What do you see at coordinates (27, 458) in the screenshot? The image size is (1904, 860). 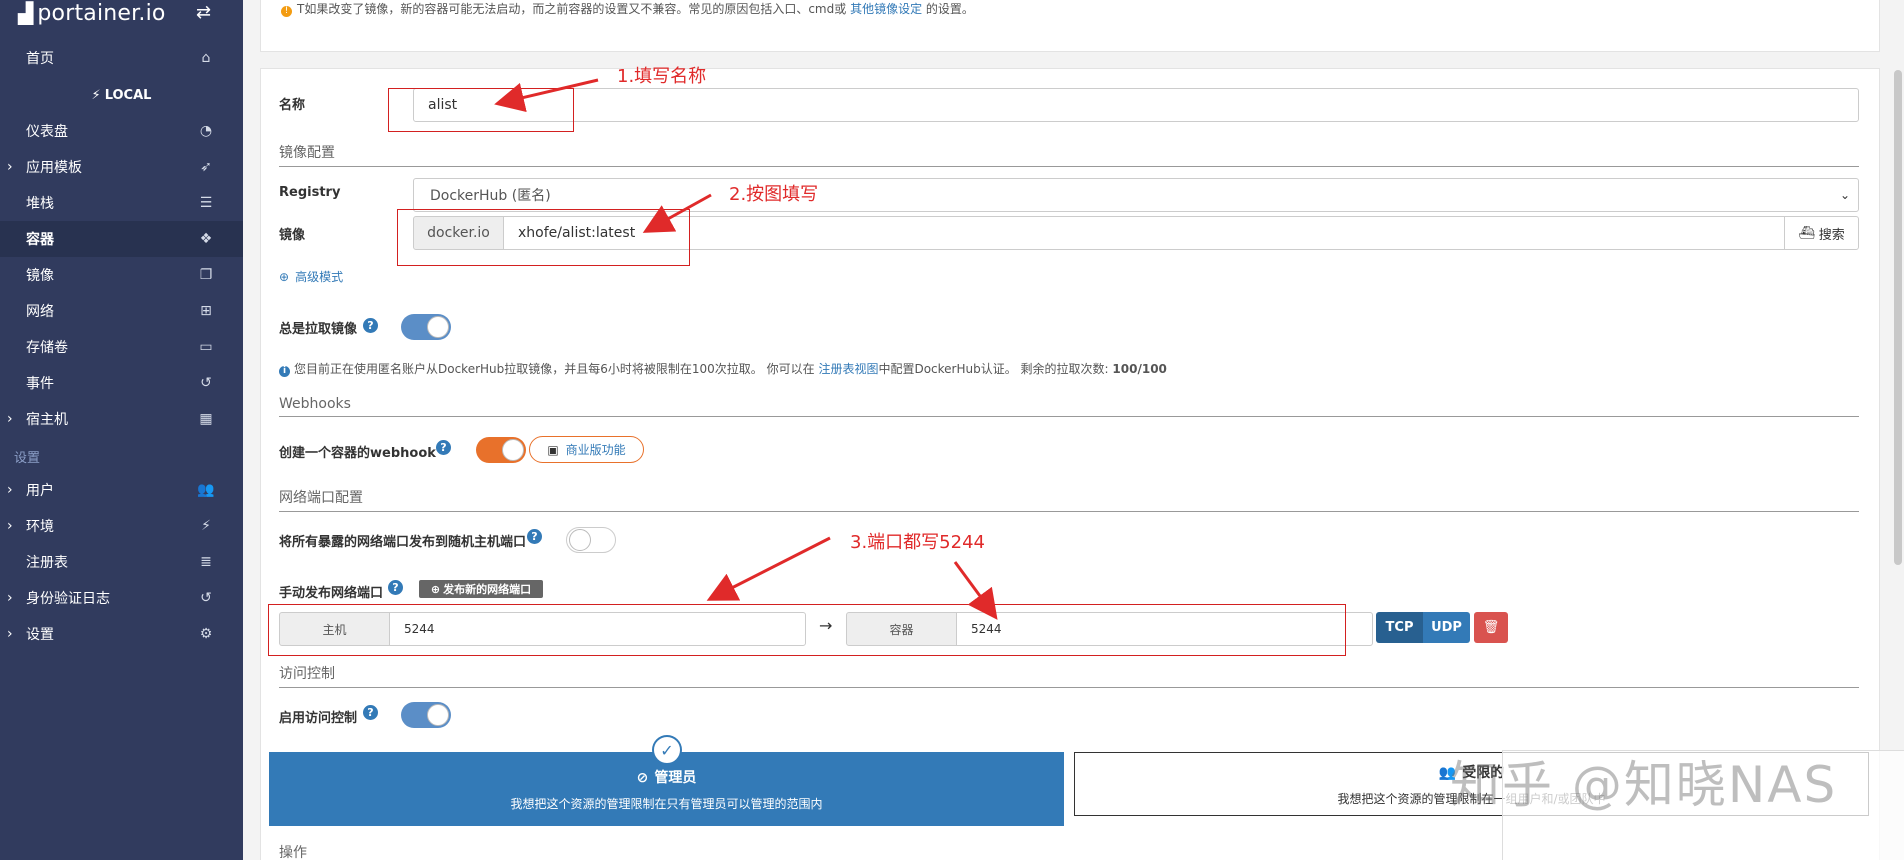 I see `settings-heading: 设置` at bounding box center [27, 458].